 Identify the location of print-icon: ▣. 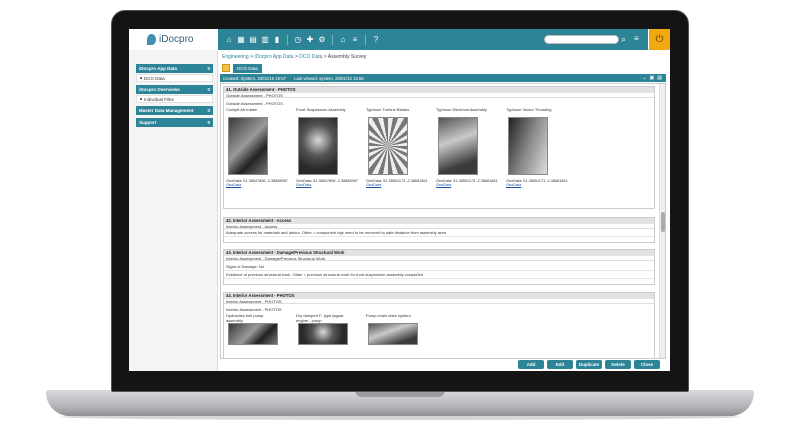
(652, 78).